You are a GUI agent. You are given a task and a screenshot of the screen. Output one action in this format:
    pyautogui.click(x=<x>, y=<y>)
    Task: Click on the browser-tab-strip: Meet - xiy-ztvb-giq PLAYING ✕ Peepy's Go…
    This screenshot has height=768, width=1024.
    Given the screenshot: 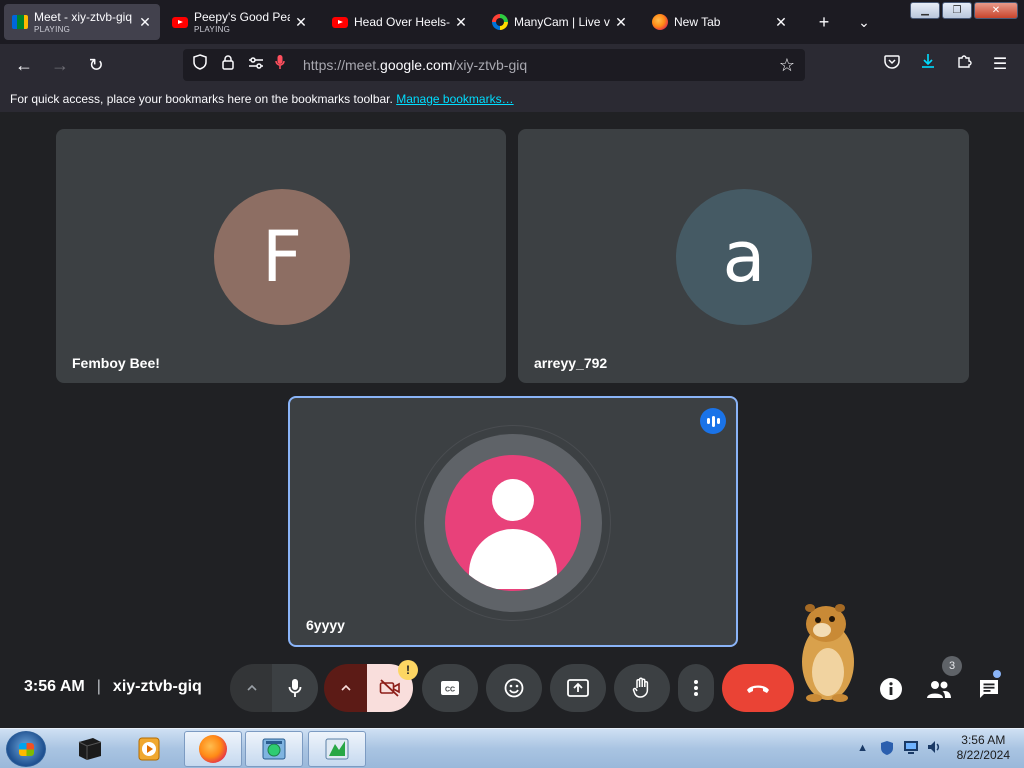 What is the action you would take?
    pyautogui.click(x=512, y=22)
    